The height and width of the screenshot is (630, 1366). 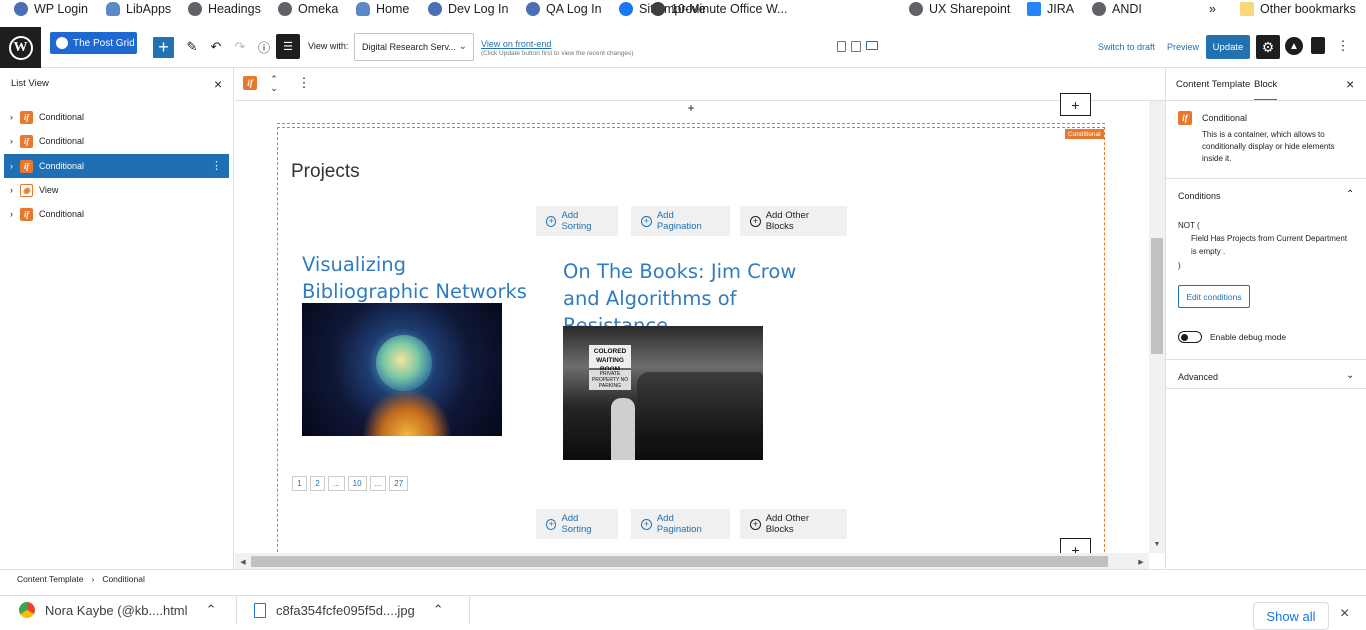 I want to click on bookmark-libapps: LibApps, so click(x=138, y=8).